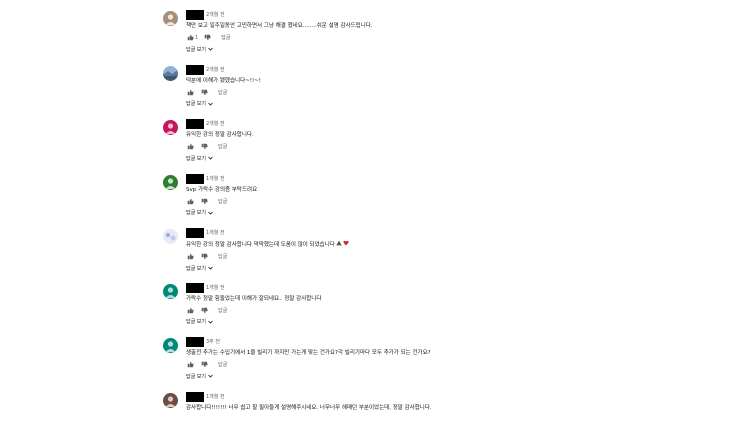 This screenshot has width=743, height=445. What do you see at coordinates (454, 81) in the screenshot?
I see `comment-text: 덕분에 이해가 됐헸습니다~!!~!` at bounding box center [454, 81].